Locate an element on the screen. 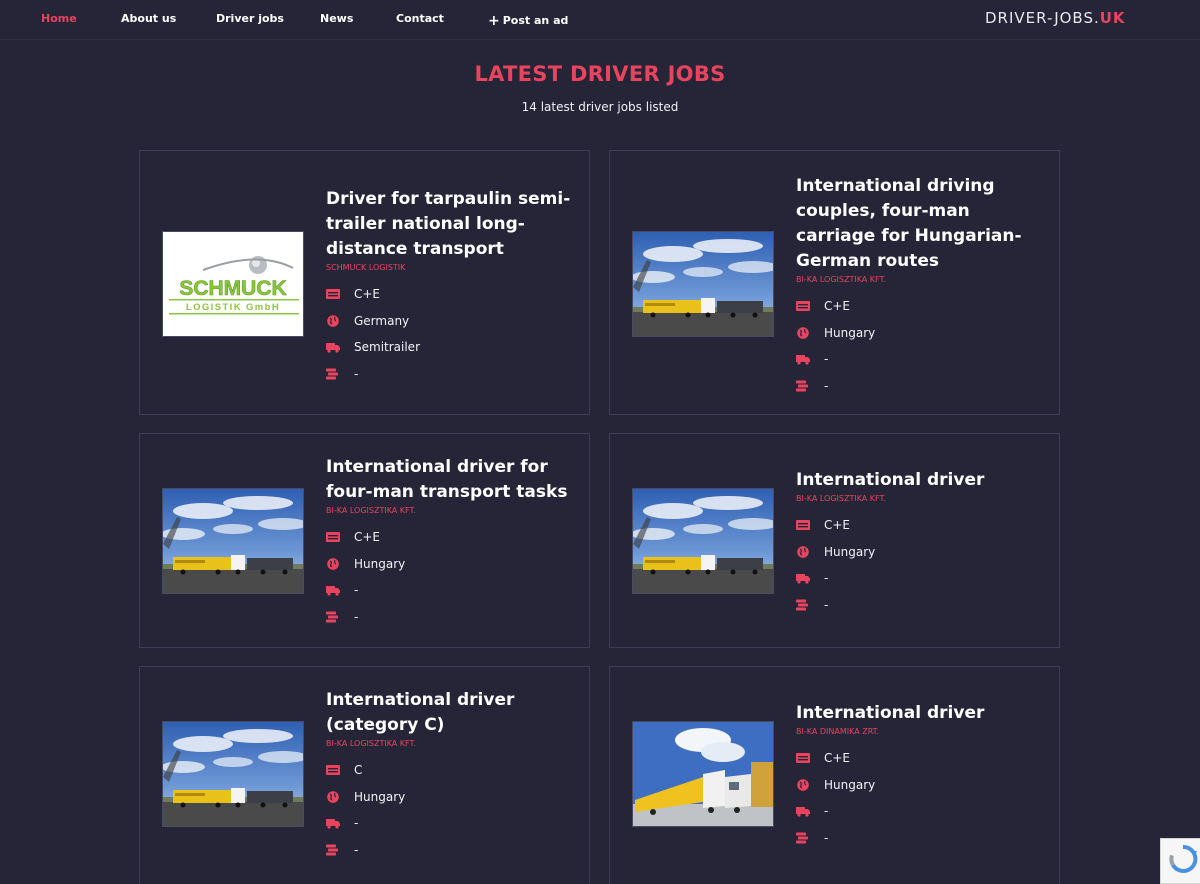 This screenshot has height=884, width=1200. nav-news: News is located at coordinates (336, 18).